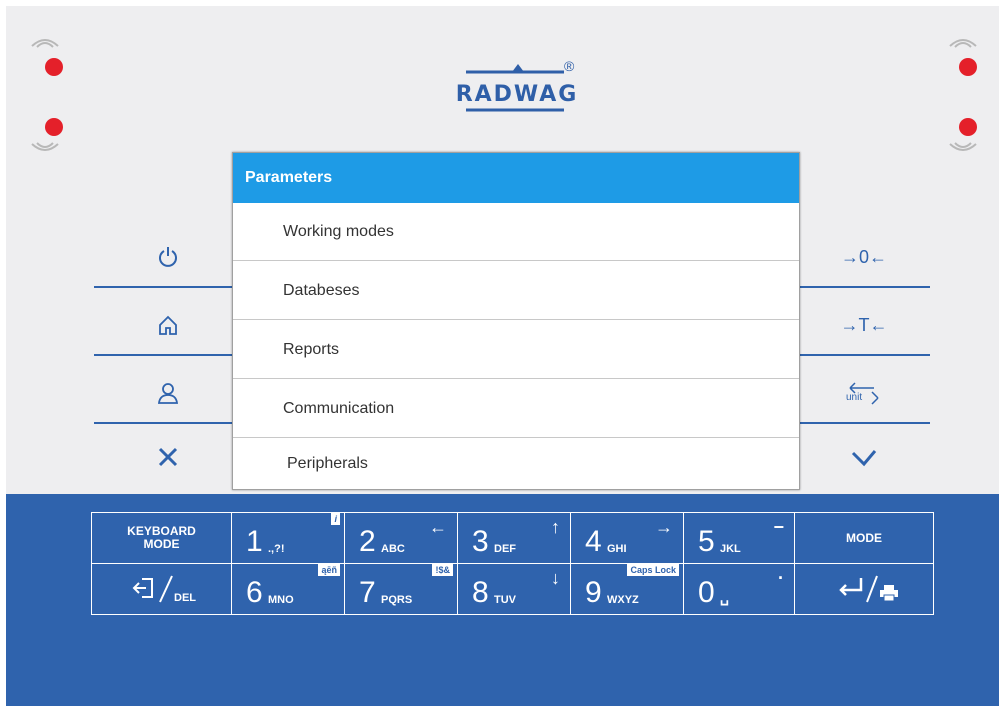  Describe the element at coordinates (185, 598) in the screenshot. I see `del-label: DEL` at that location.